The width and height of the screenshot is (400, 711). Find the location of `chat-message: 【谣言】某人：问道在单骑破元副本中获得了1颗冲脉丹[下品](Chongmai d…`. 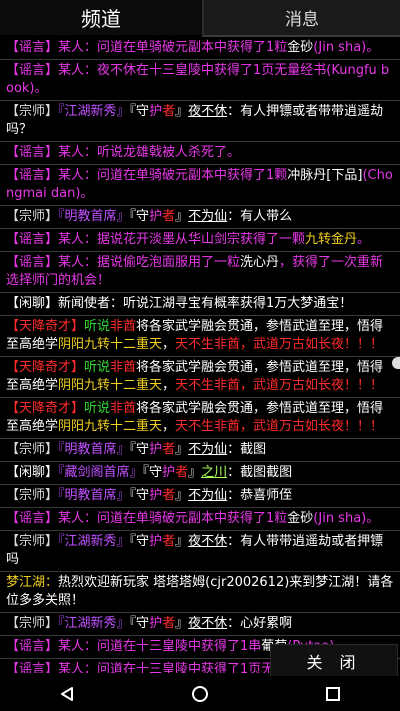

chat-message: 【谣言】某人：问道在单骑破元副本中获得了1颗冲脉丹[下品](Chongmai d… is located at coordinates (200, 185).